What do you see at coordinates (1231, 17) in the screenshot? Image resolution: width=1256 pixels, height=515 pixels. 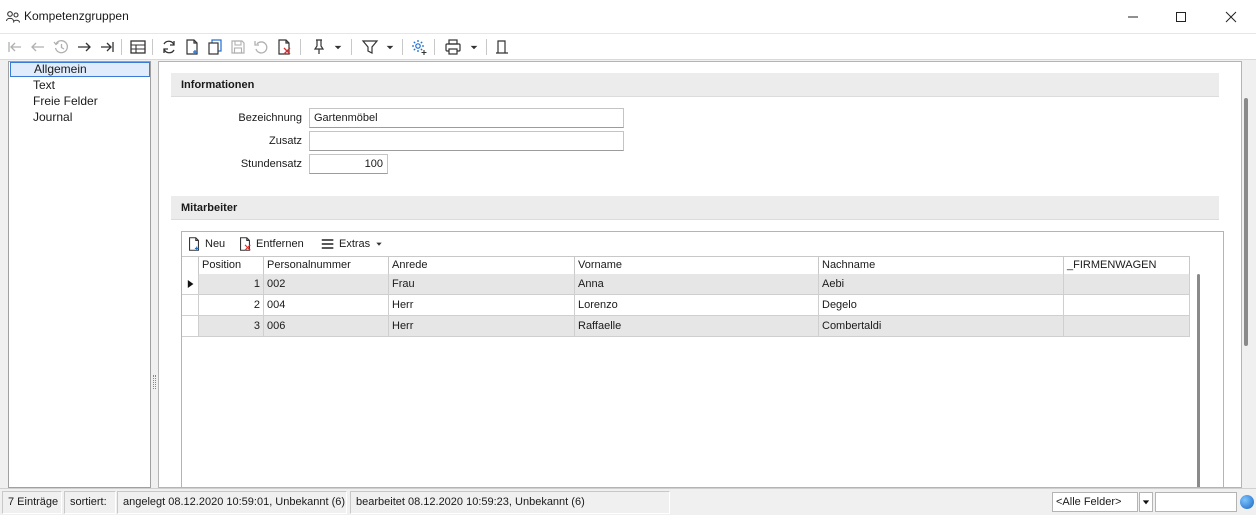 I see `close-button` at bounding box center [1231, 17].